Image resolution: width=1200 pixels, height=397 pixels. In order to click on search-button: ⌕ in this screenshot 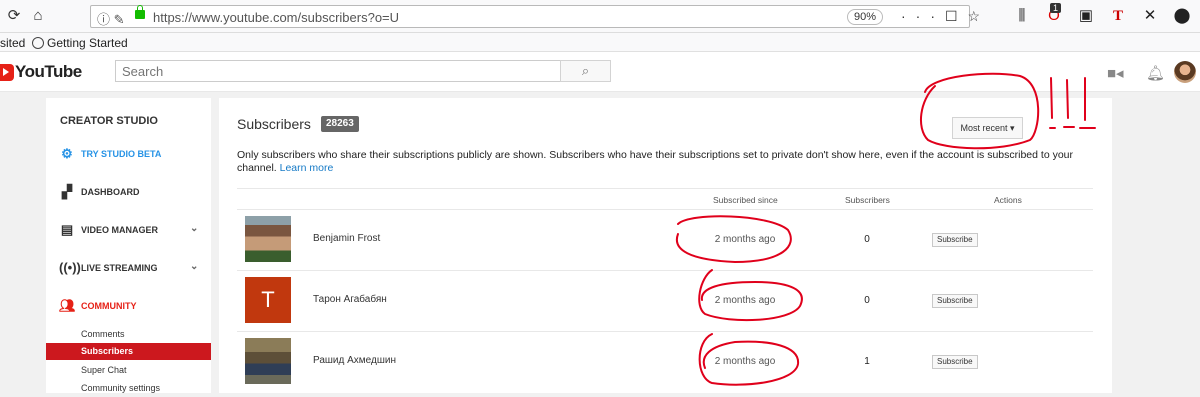, I will do `click(585, 71)`.